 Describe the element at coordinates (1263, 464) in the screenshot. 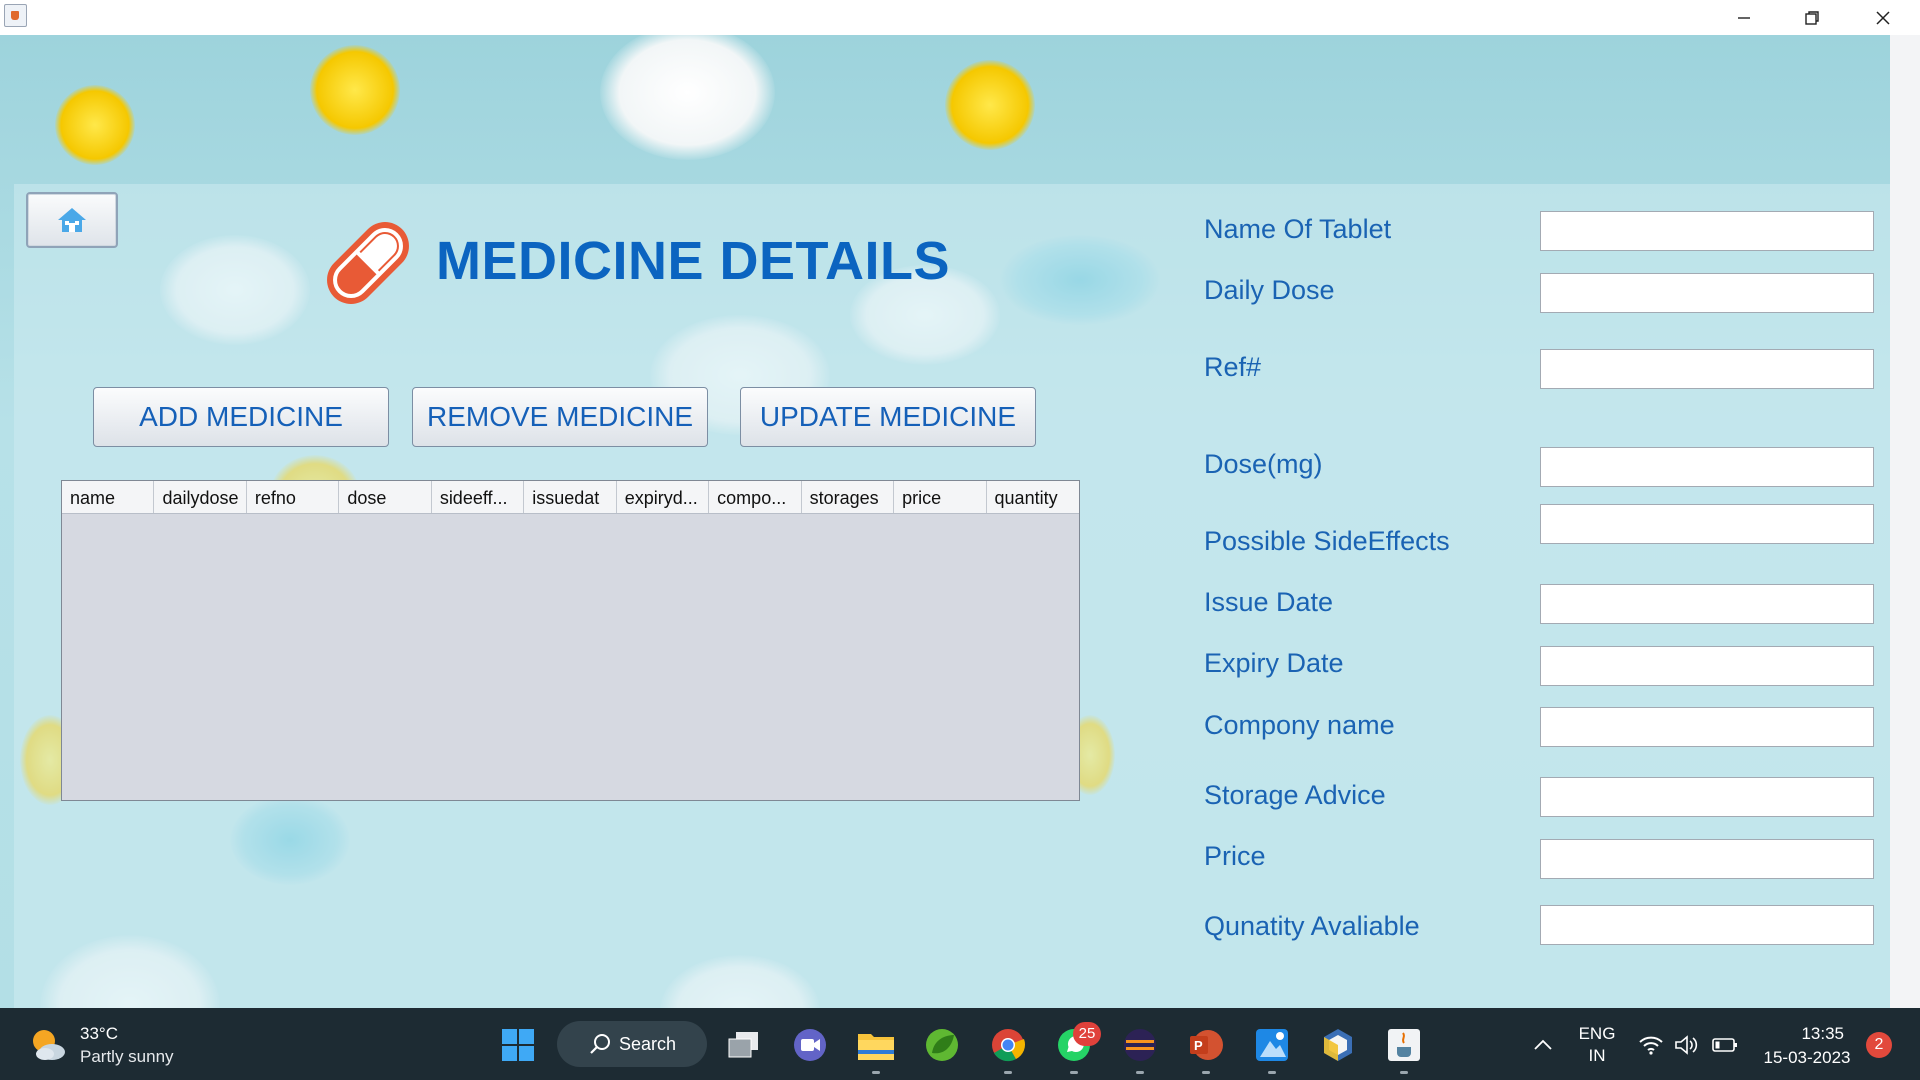

I see `label-dose-mg: Dose(mg)` at that location.